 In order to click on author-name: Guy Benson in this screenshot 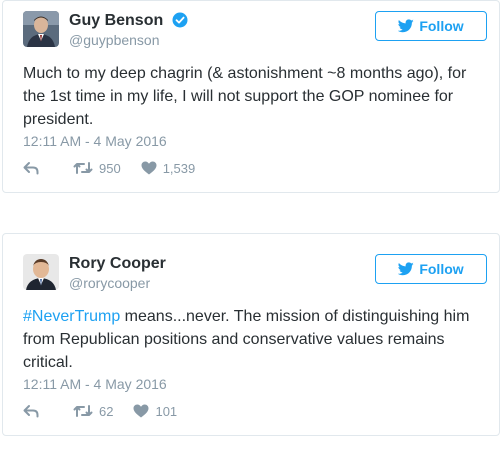, I will do `click(128, 21)`.